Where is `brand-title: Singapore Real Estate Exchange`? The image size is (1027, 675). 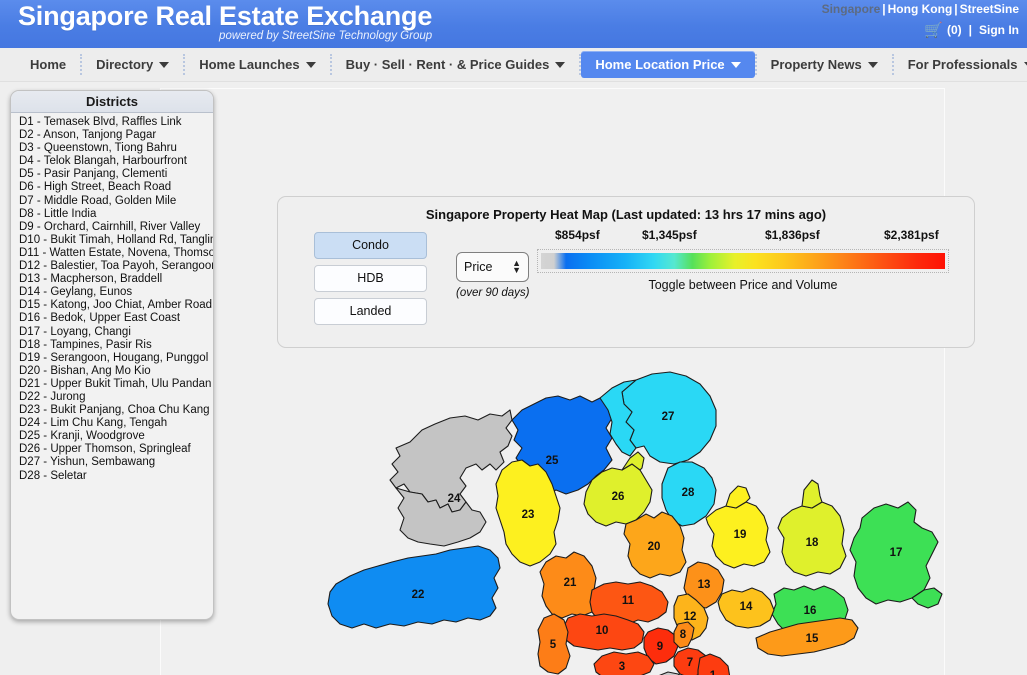
brand-title: Singapore Real Estate Exchange is located at coordinates (225, 16).